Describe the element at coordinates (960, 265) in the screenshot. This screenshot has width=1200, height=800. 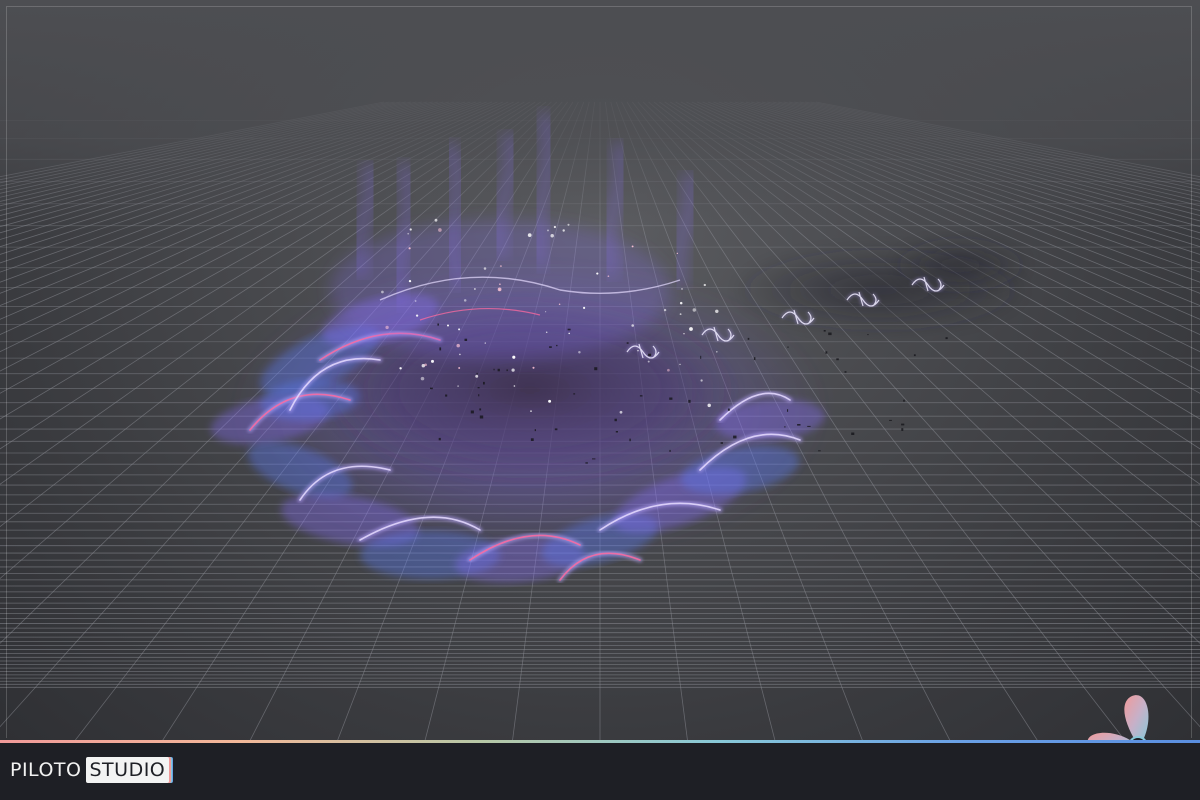
I see `smoke-trail-tip` at that location.